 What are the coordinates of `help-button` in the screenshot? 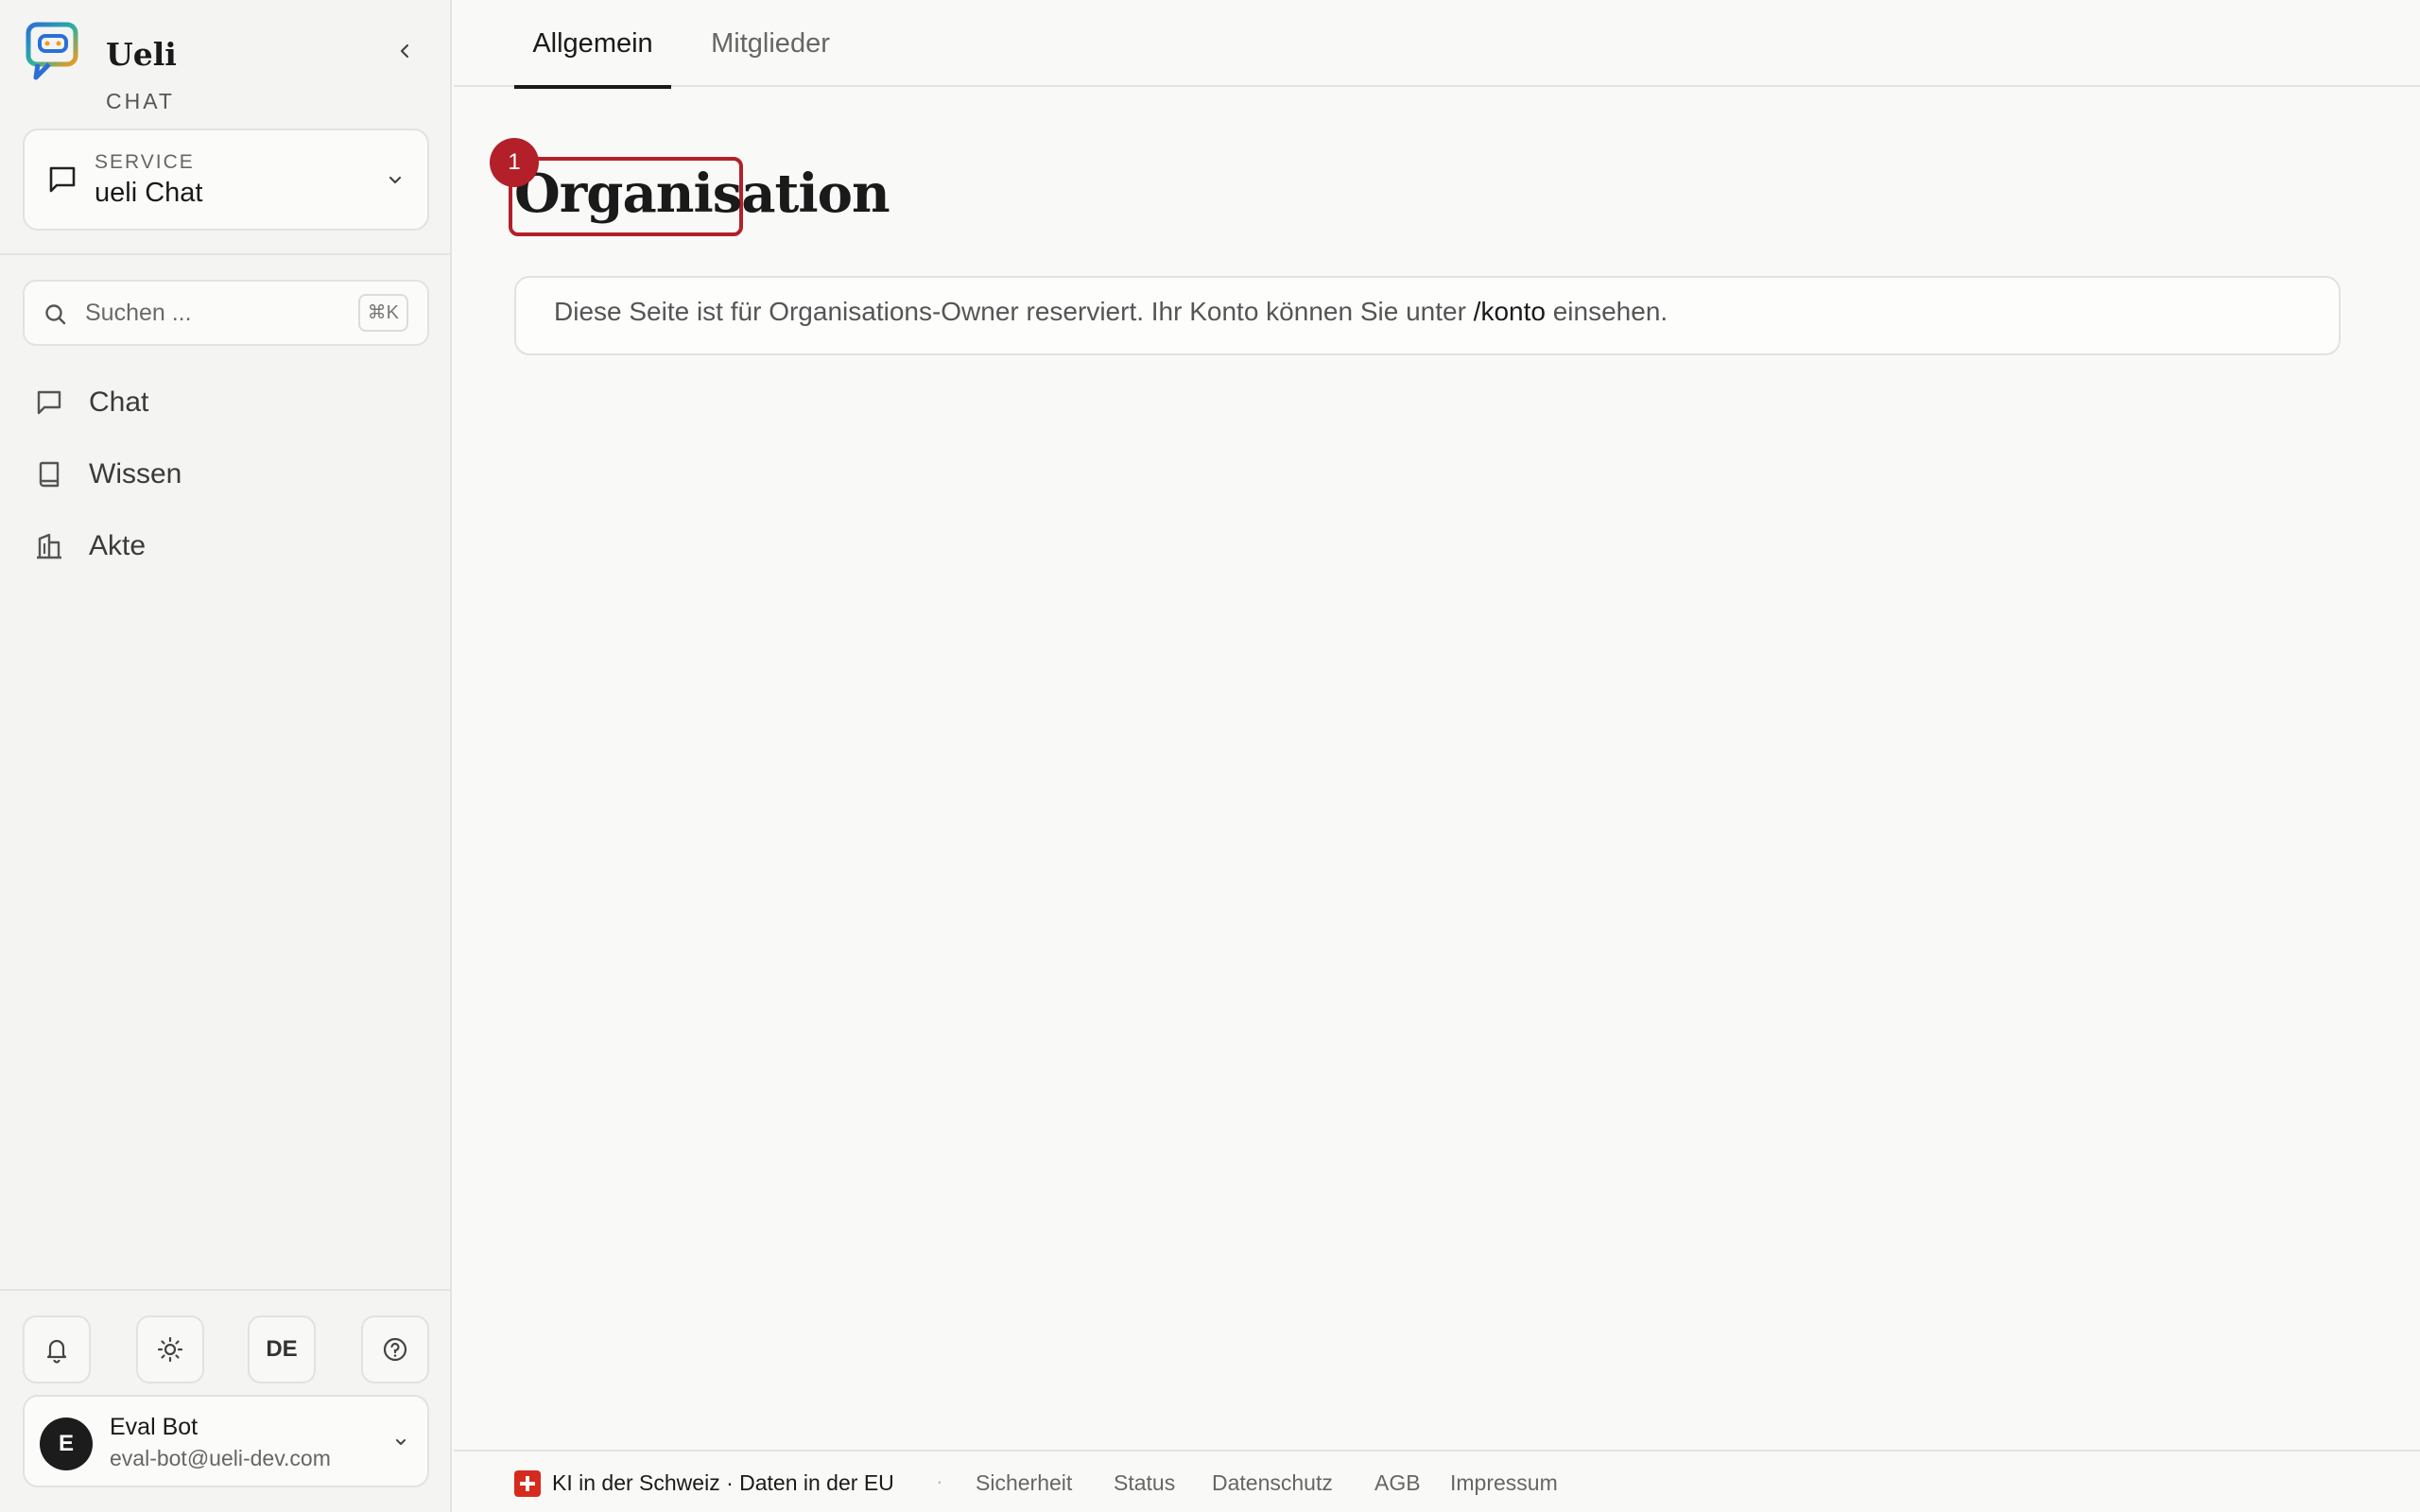 It's located at (395, 1349).